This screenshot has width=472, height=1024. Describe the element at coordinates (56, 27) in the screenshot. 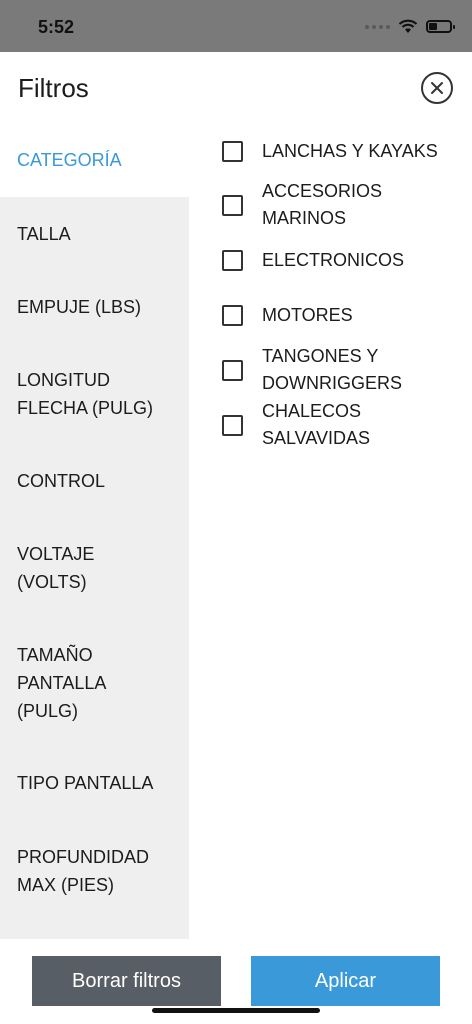

I see `status-time: 5:52` at that location.